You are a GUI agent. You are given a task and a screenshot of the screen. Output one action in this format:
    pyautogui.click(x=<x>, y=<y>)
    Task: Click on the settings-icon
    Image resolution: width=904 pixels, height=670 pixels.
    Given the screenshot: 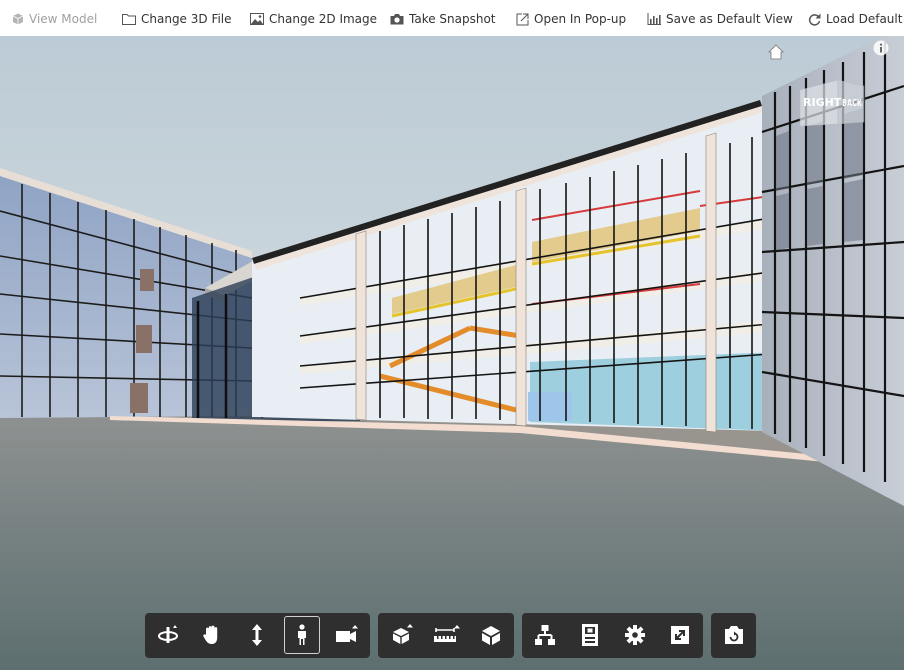 What is the action you would take?
    pyautogui.click(x=635, y=635)
    